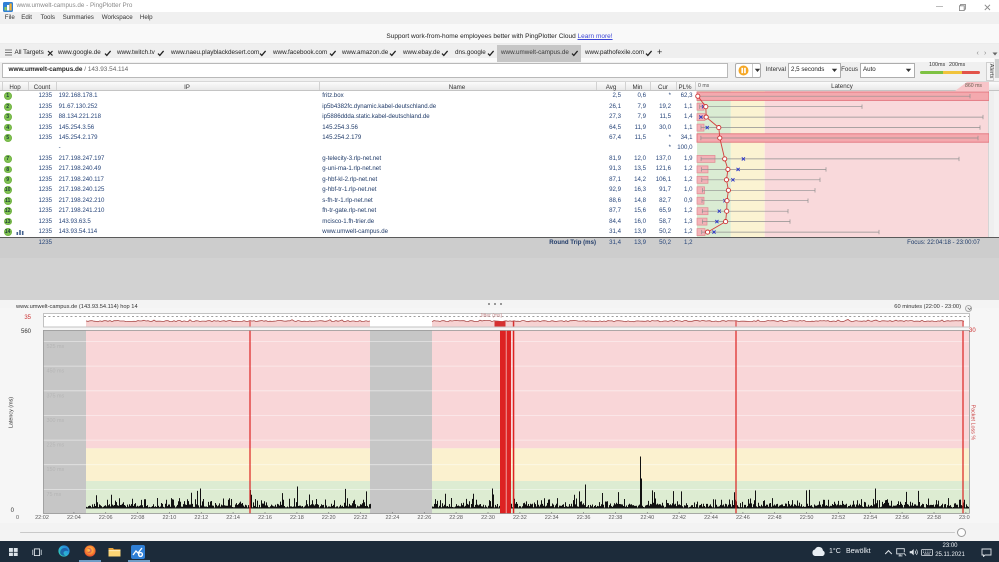 Image resolution: width=999 pixels, height=562 pixels. I want to click on svg-text: 450 ms, so click(56, 372).